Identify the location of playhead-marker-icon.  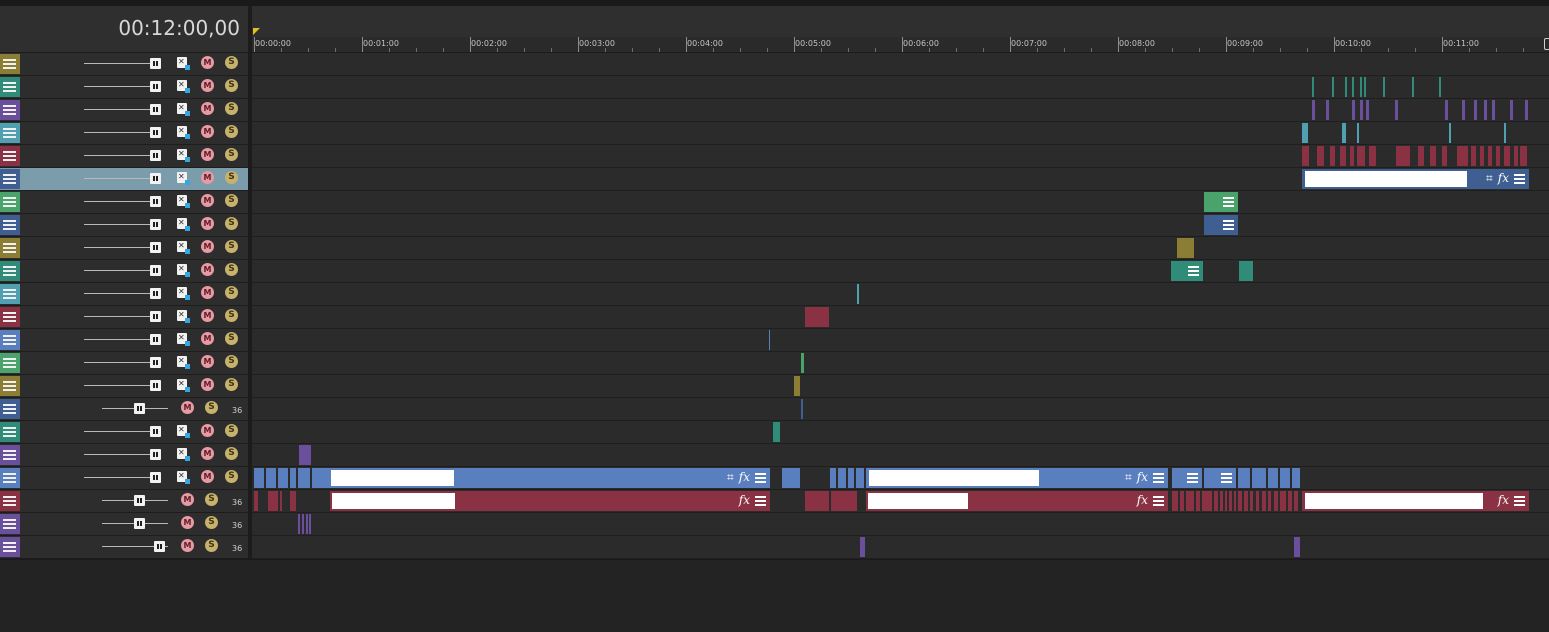
(256, 31).